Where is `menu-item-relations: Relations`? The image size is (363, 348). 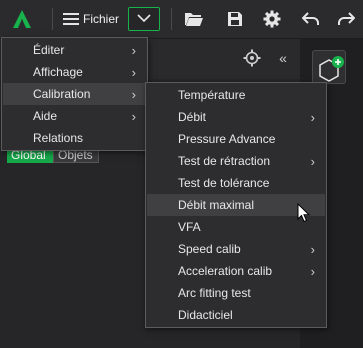 menu-item-relations: Relations is located at coordinates (74, 138).